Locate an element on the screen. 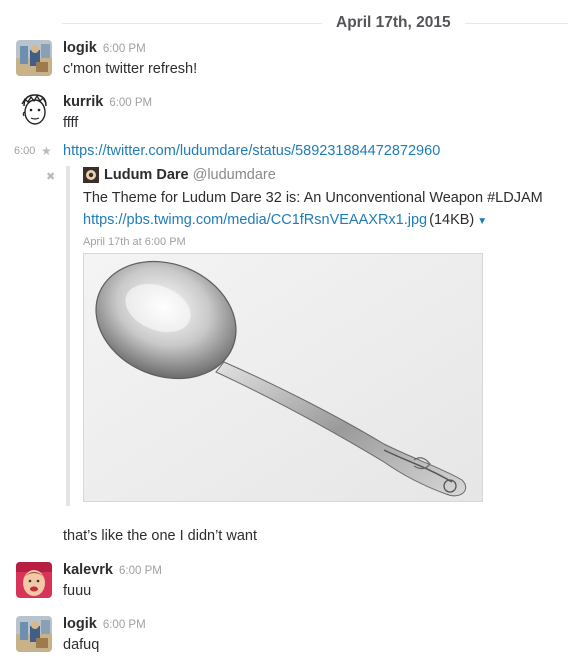 The height and width of the screenshot is (663, 568). message-text: fuuu is located at coordinates (77, 591).